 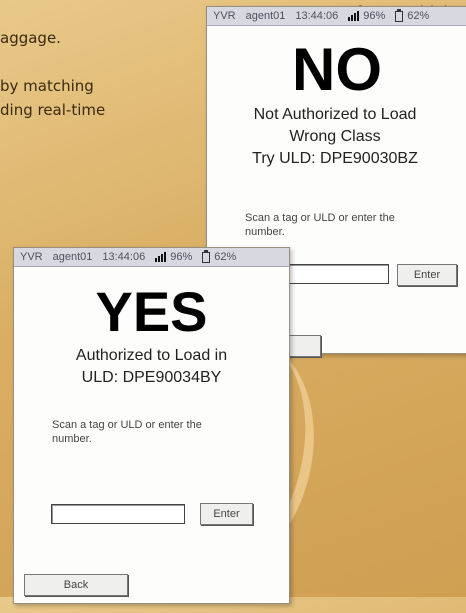 What do you see at coordinates (151, 367) in the screenshot?
I see `result-message: Authorized to Load in ULD: DPE90034BY` at bounding box center [151, 367].